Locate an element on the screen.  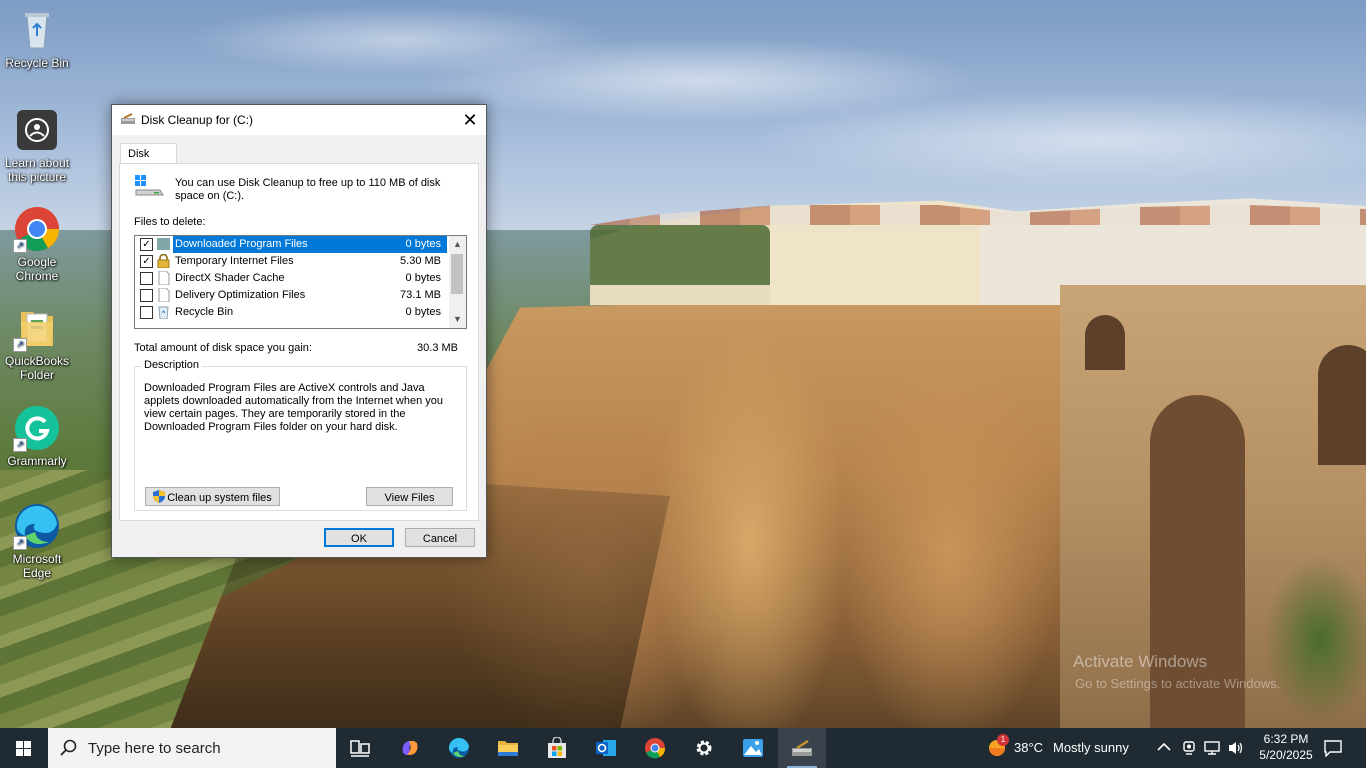
edge-icon is located at coordinates (458, 747).